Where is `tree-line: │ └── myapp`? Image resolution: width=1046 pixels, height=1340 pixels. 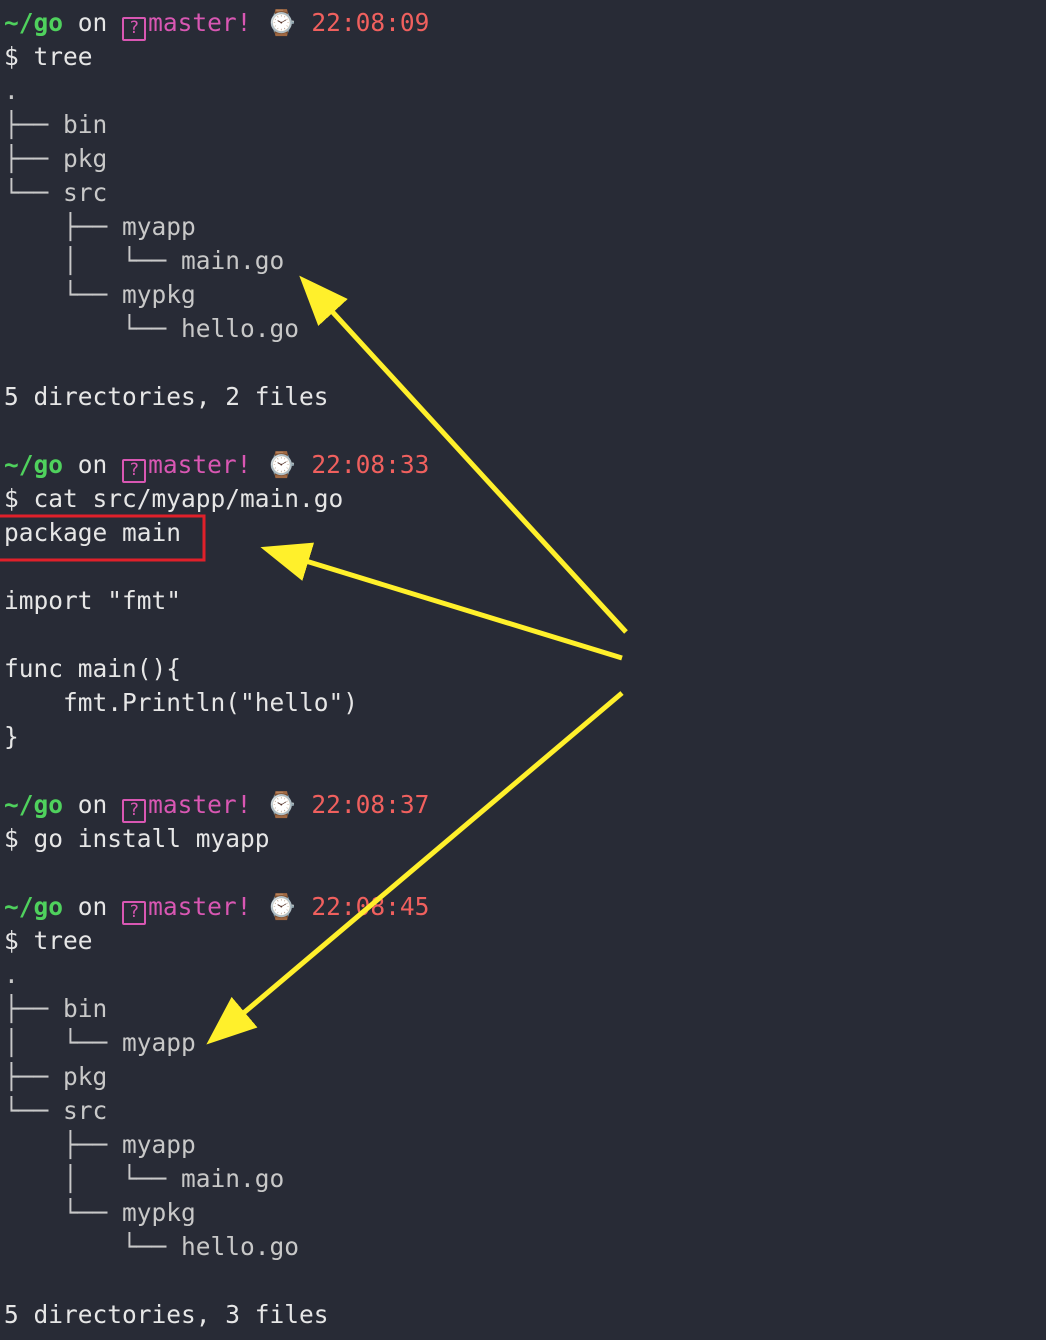 tree-line: │ └── myapp is located at coordinates (100, 1042).